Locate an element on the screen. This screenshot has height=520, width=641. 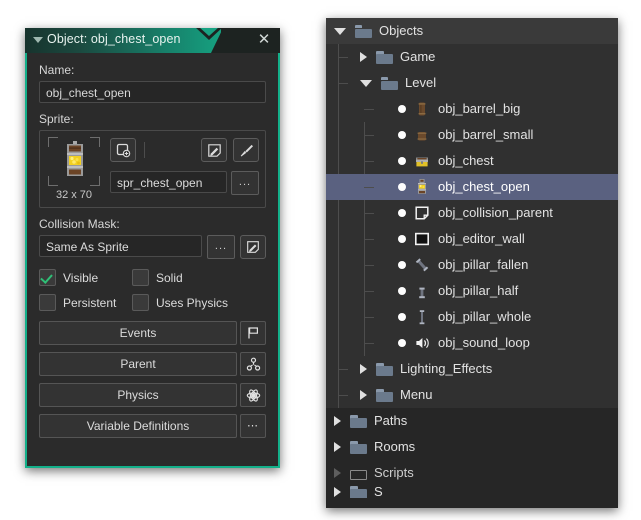
variable-definitions-button: Variable Definitions is located at coordinates (138, 426).